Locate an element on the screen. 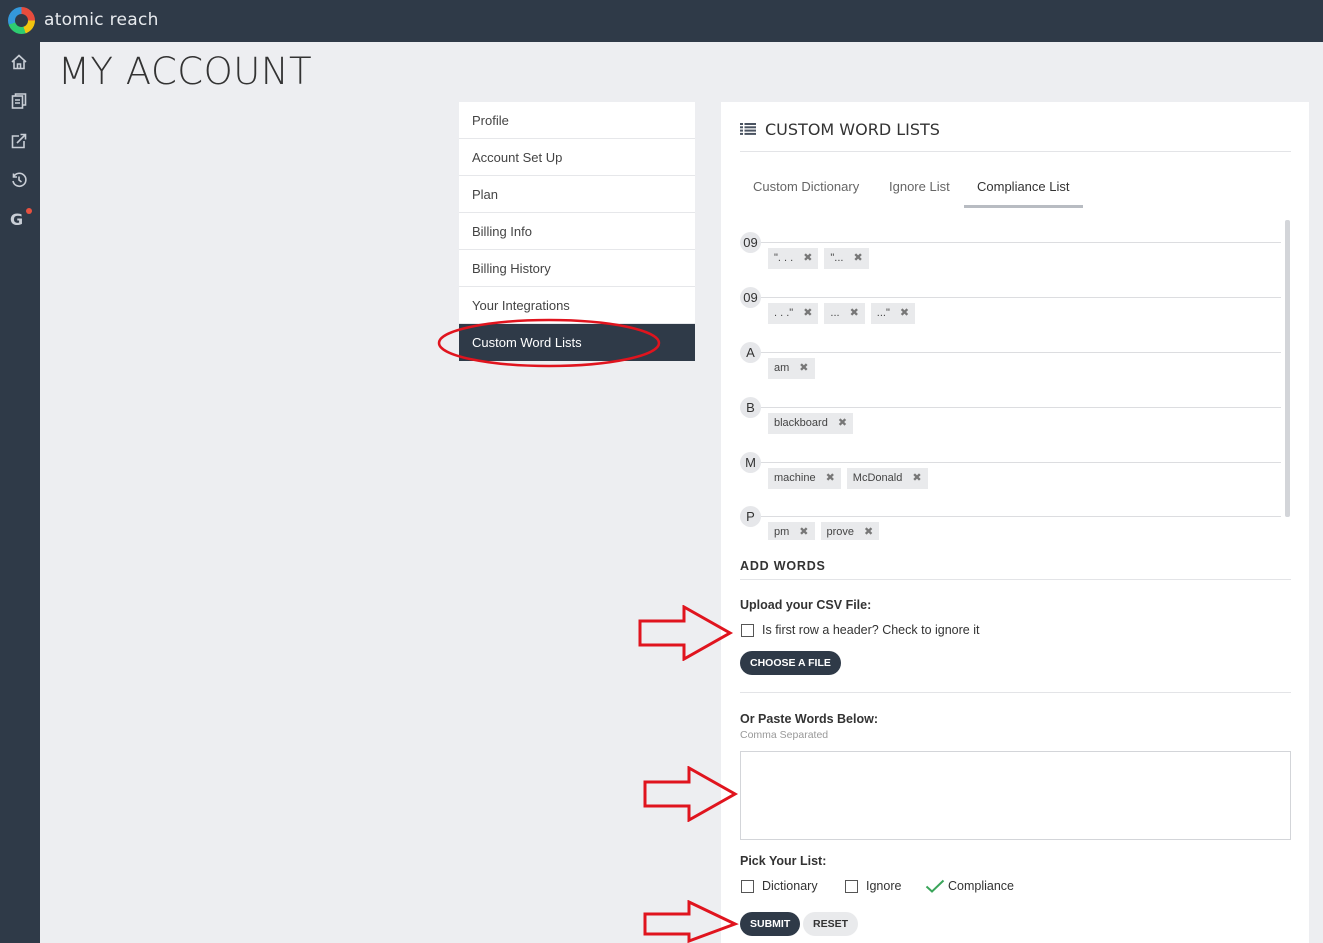 This screenshot has height=943, width=1323. panel-title: CUSTOM WORD LISTS is located at coordinates (852, 129).